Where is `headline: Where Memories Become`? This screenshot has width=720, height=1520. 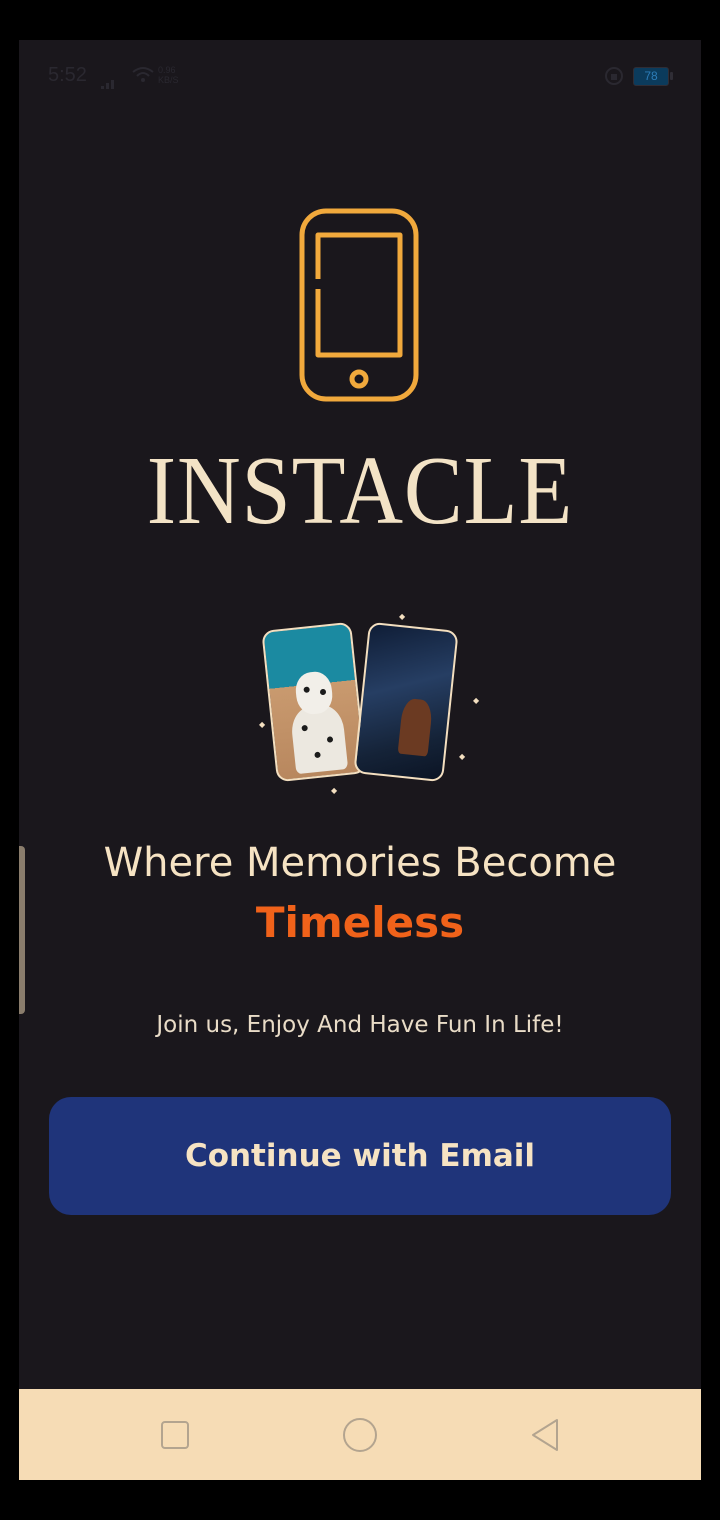 headline: Where Memories Become is located at coordinates (360, 863).